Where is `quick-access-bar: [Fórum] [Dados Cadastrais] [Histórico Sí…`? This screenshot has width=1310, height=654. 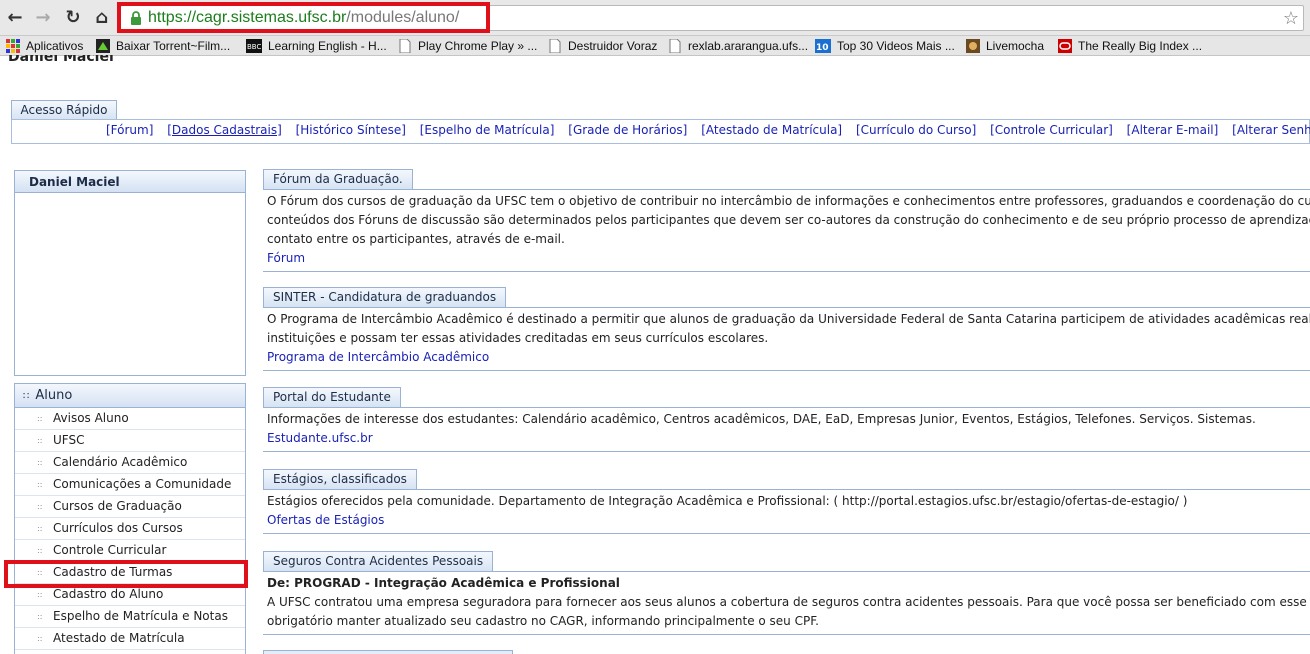
quick-access-bar: [Fórum] [Dados Cadastrais] [Histórico Sí… is located at coordinates (660, 131).